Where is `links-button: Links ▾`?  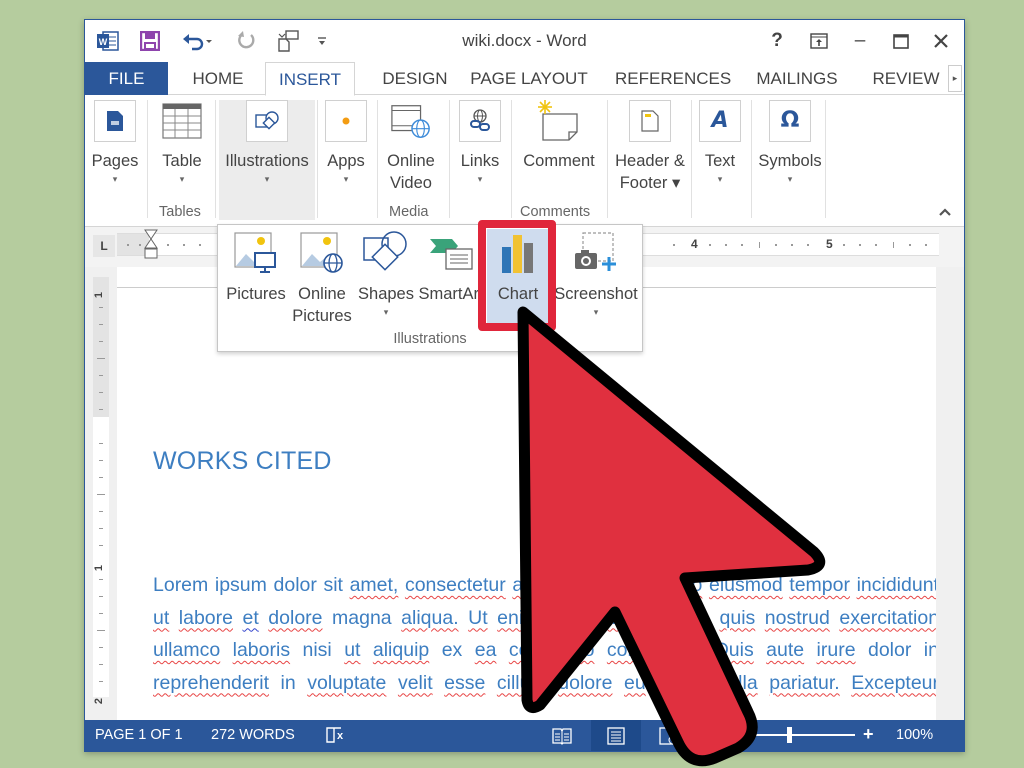
links-button: Links ▾ is located at coordinates (480, 143).